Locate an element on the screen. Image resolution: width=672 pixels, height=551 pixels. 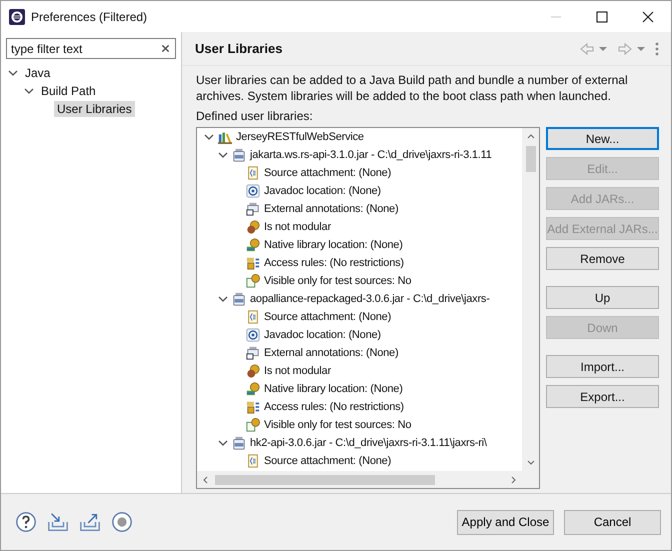
side-button: Up is located at coordinates (602, 297).